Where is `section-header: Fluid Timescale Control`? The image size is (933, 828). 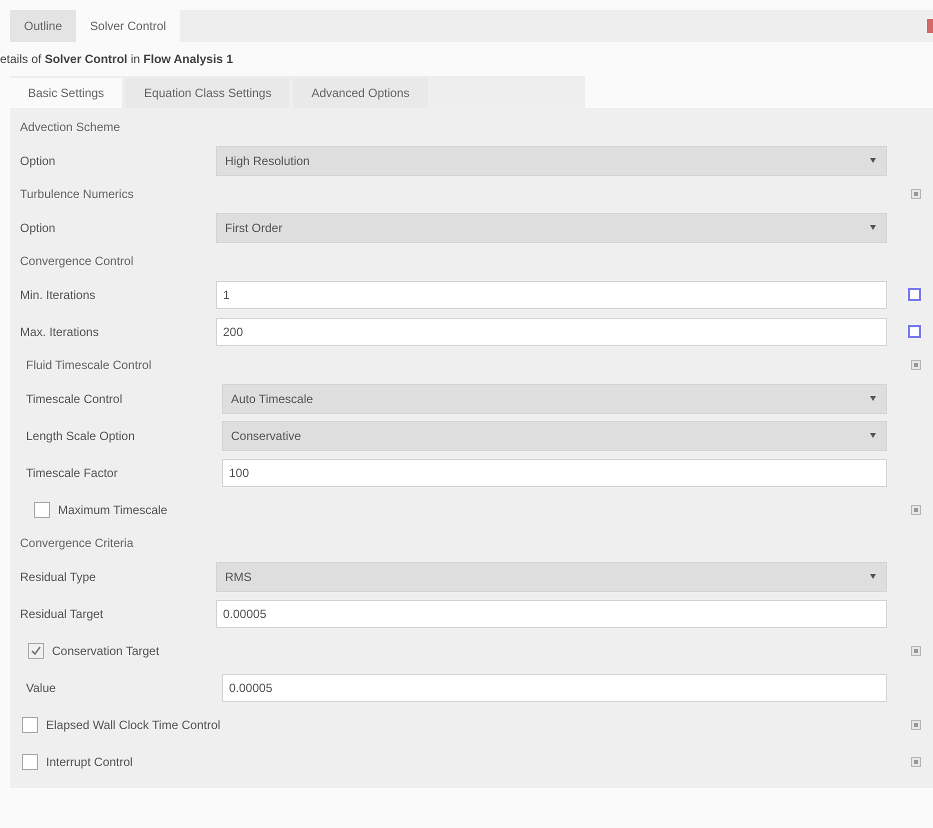 section-header: Fluid Timescale Control is located at coordinates (88, 365).